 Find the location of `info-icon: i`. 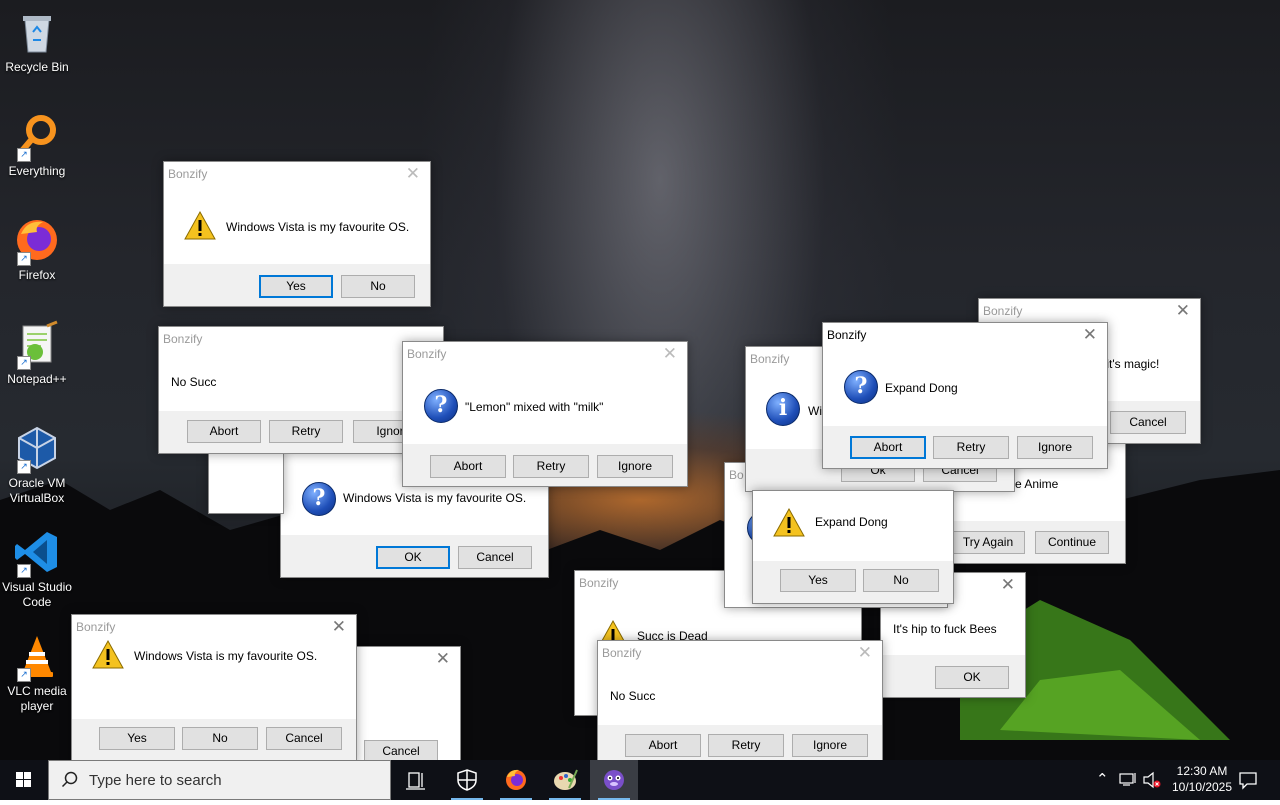

info-icon: i is located at coordinates (783, 409).